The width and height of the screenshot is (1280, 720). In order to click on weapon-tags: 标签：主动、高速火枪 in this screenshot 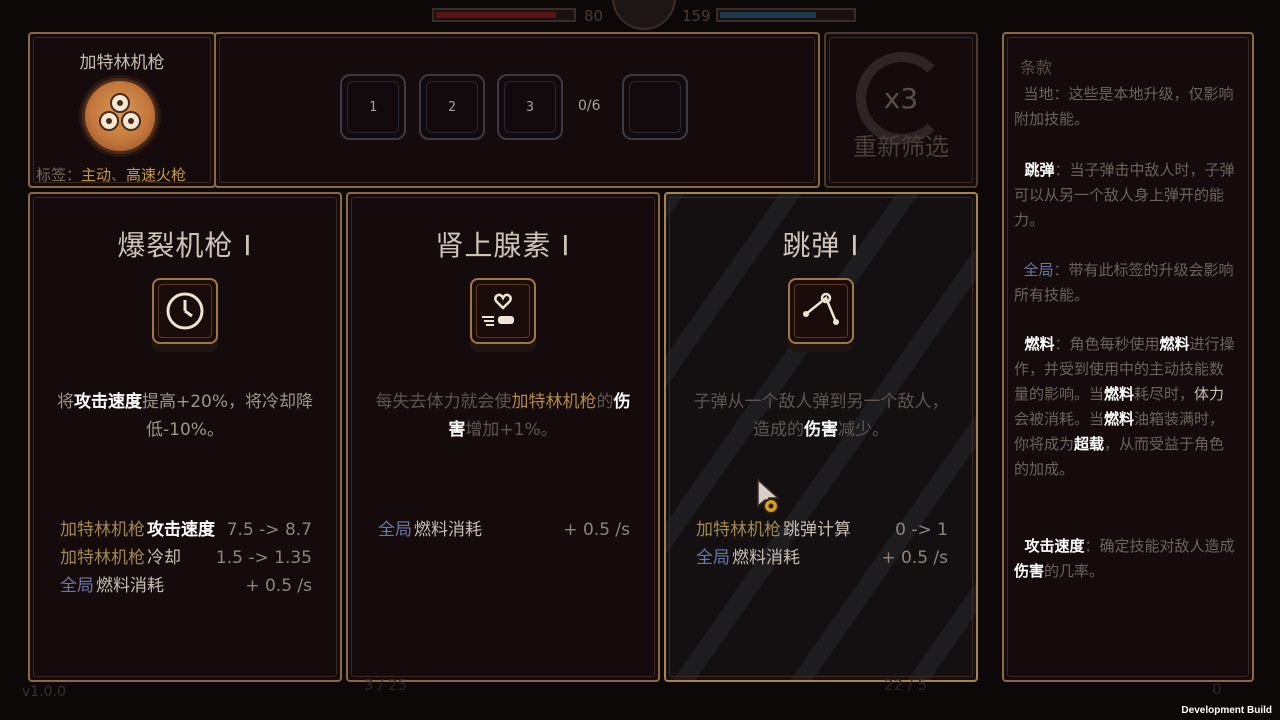, I will do `click(111, 174)`.